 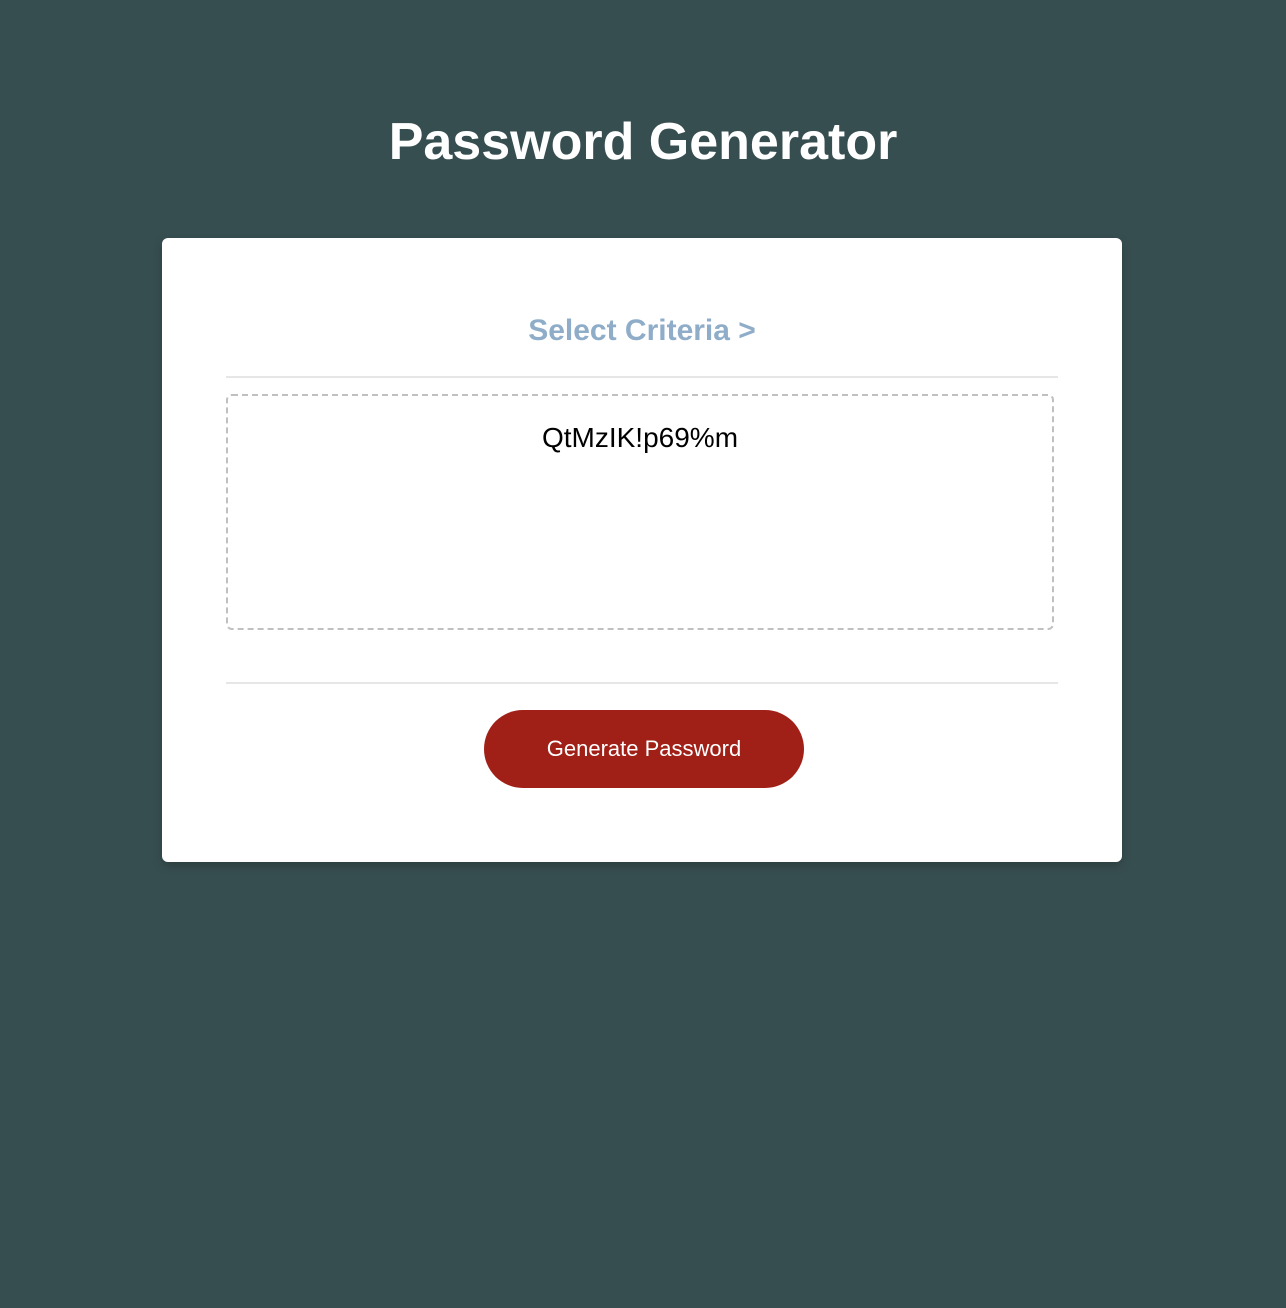 What do you see at coordinates (642, 683) in the screenshot?
I see `card-footer-divider` at bounding box center [642, 683].